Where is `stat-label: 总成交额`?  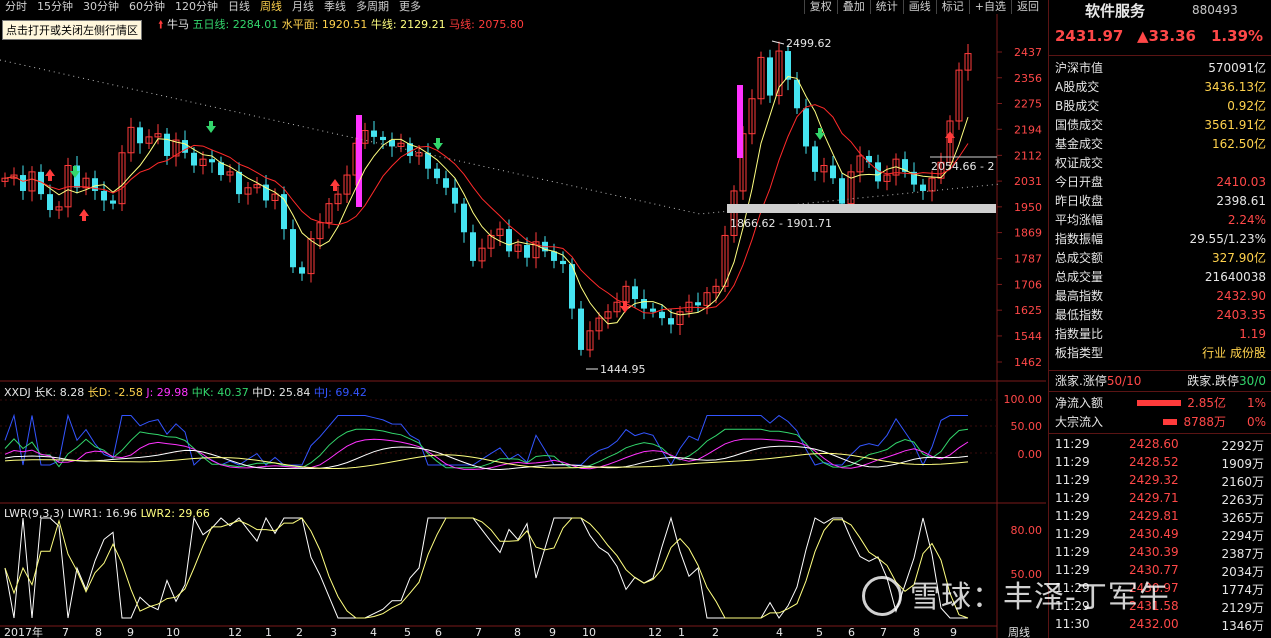 stat-label: 总成交额 is located at coordinates (1079, 258).